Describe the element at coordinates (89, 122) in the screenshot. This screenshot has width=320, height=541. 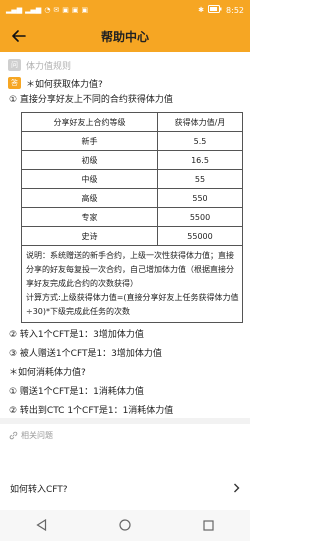
I see `table-header-level: 分享好友上合约等级` at that location.